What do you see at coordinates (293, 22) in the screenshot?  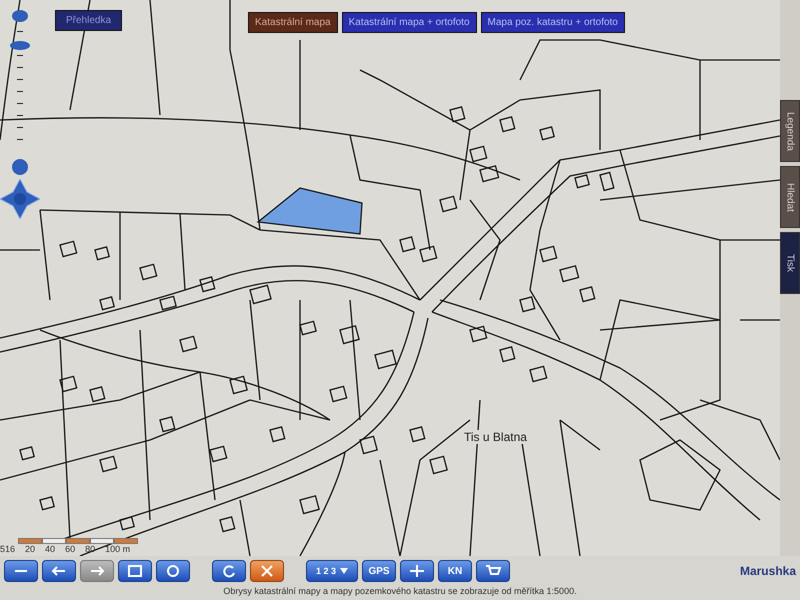 I see `map-layer-tab: Katastrální mapa` at bounding box center [293, 22].